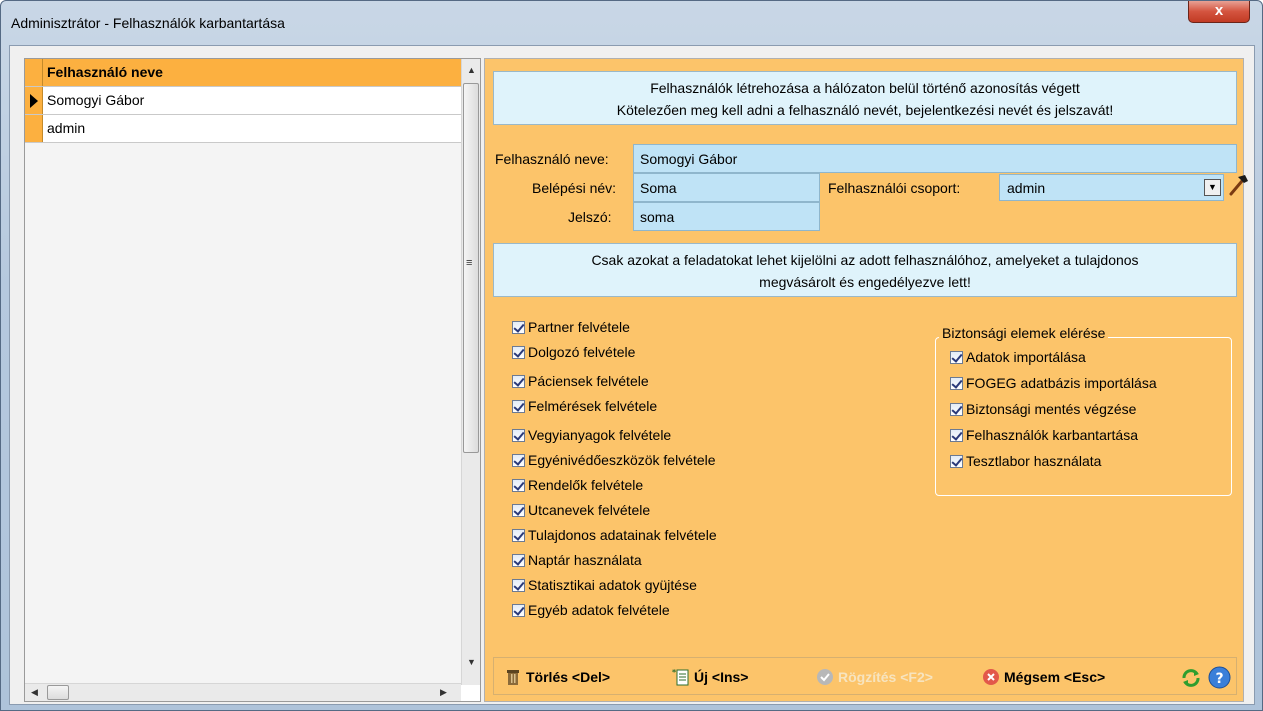  Describe the element at coordinates (726, 187) in the screenshot. I see `login-name-field: Soma` at that location.